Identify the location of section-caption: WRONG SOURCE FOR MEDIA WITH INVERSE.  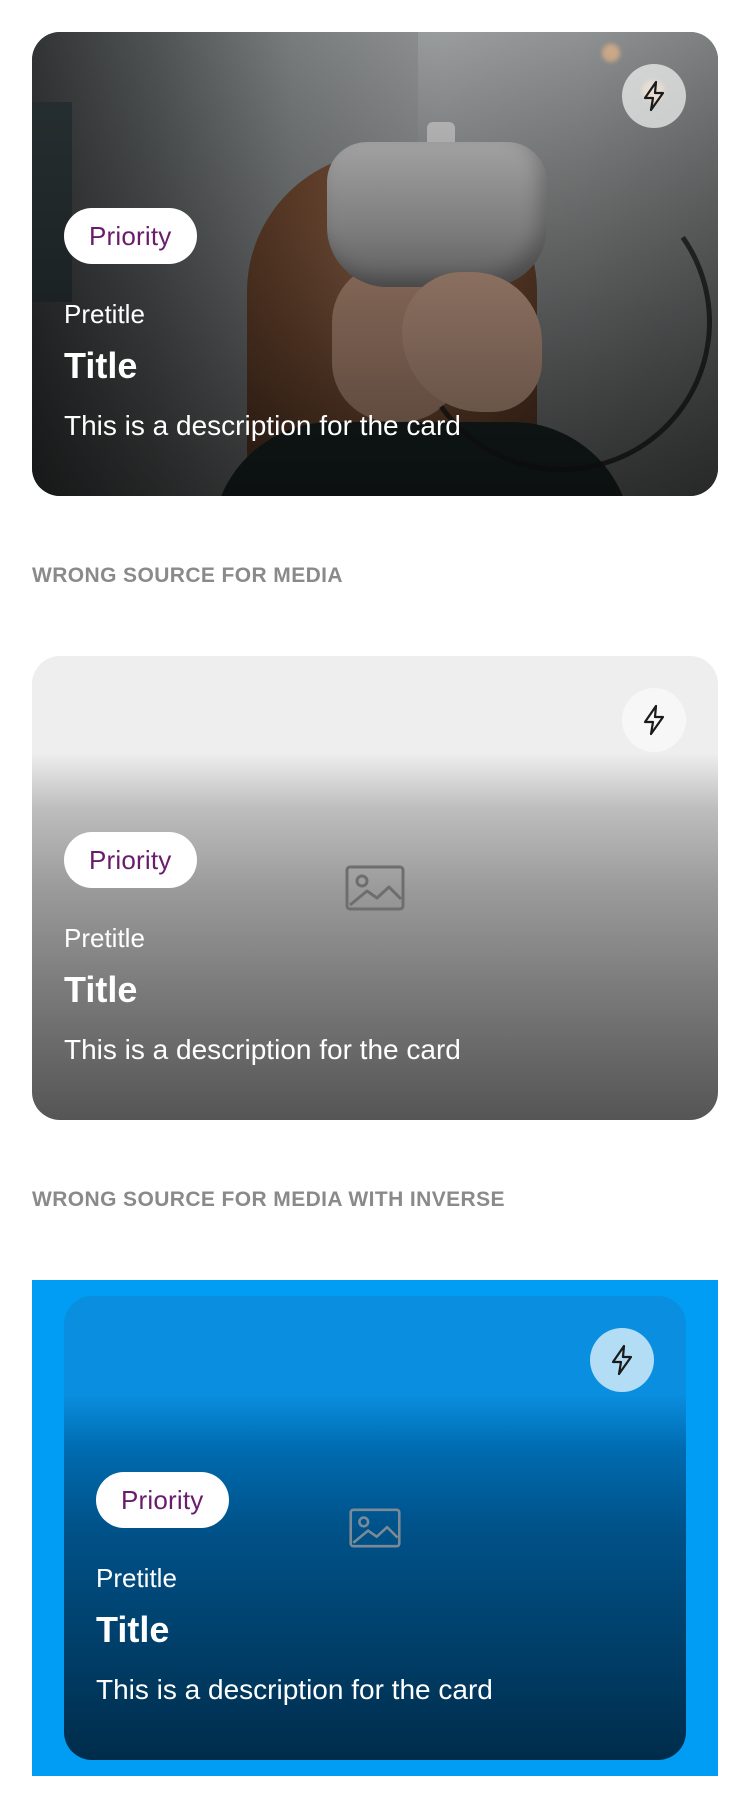
(268, 1199).